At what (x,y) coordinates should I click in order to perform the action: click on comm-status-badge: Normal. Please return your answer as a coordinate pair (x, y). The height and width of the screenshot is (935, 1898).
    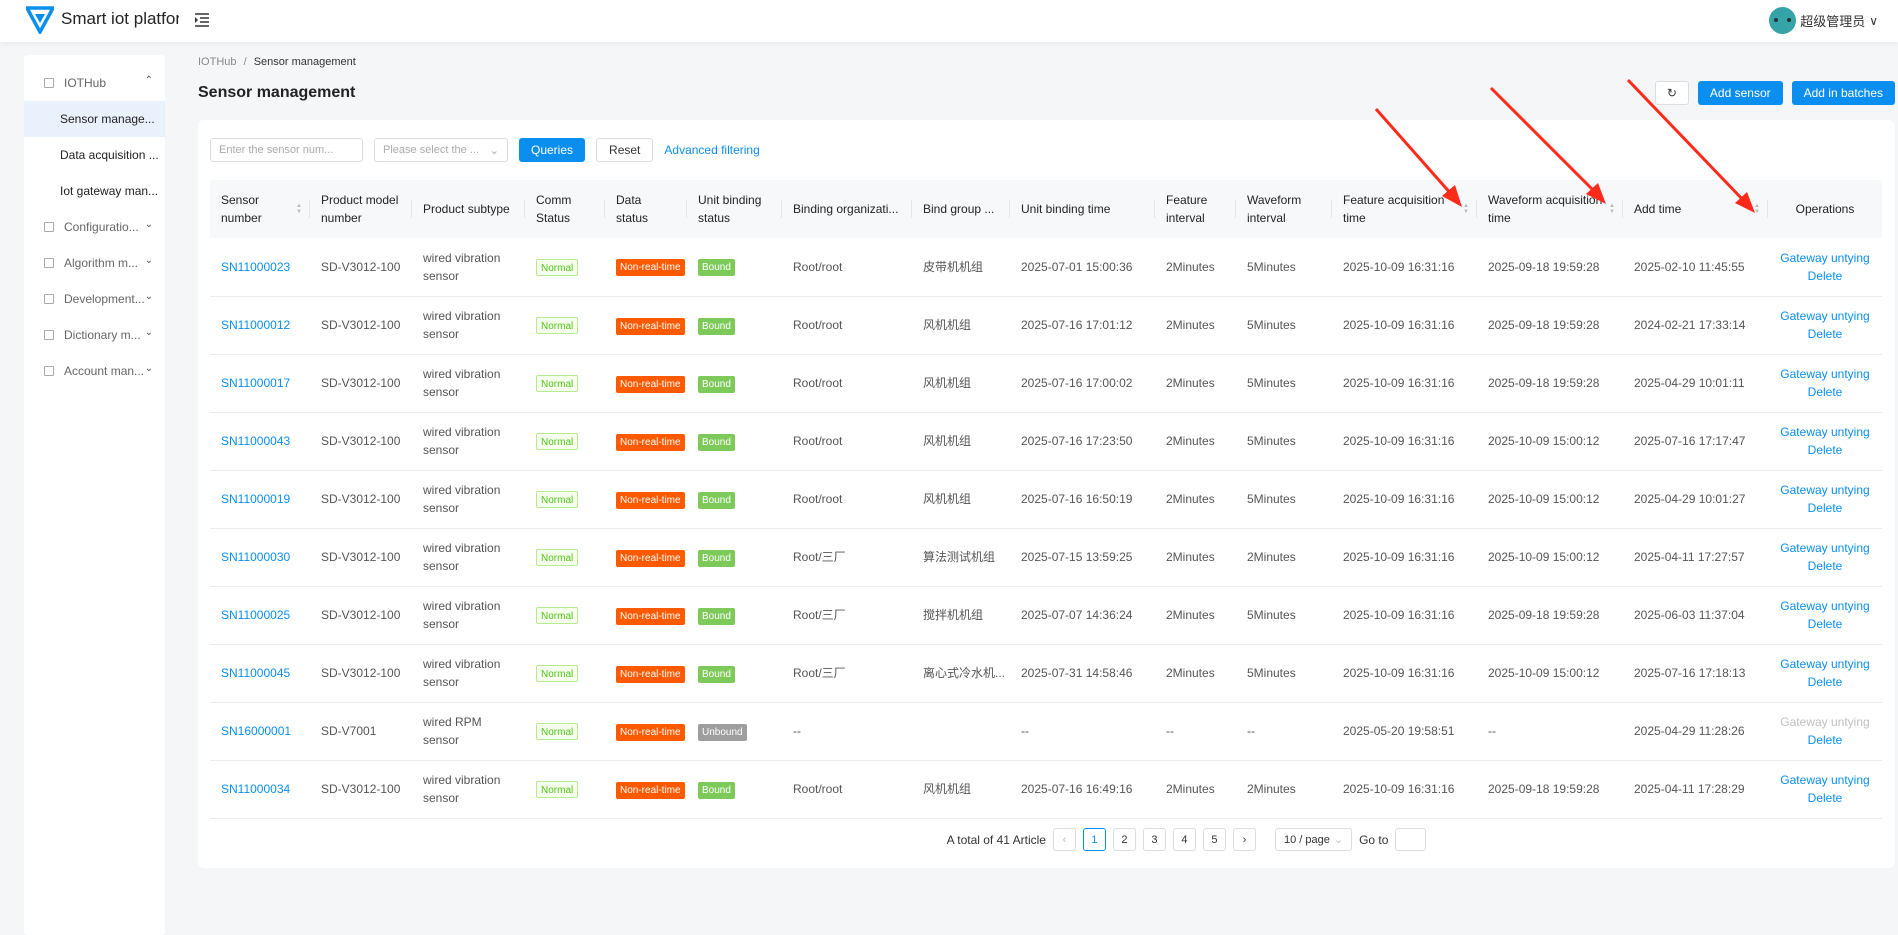
    Looking at the image, I should click on (557, 557).